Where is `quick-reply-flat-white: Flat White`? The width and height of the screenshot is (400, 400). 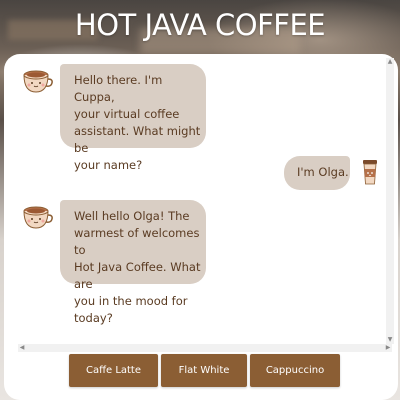 quick-reply-flat-white: Flat White is located at coordinates (204, 370).